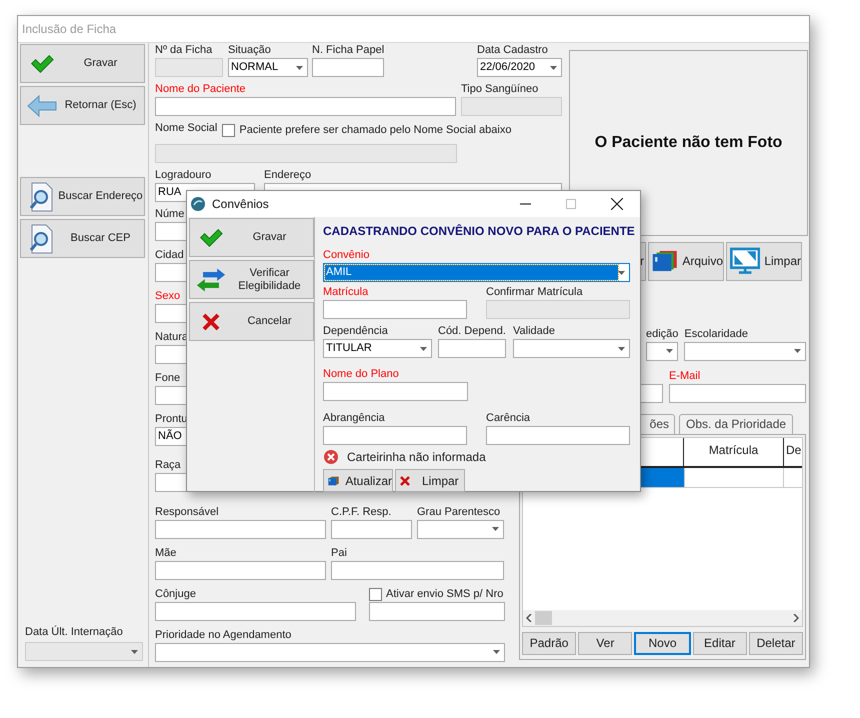 This screenshot has width=860, height=718. What do you see at coordinates (183, 175) in the screenshot?
I see `field-label: Logradouro` at bounding box center [183, 175].